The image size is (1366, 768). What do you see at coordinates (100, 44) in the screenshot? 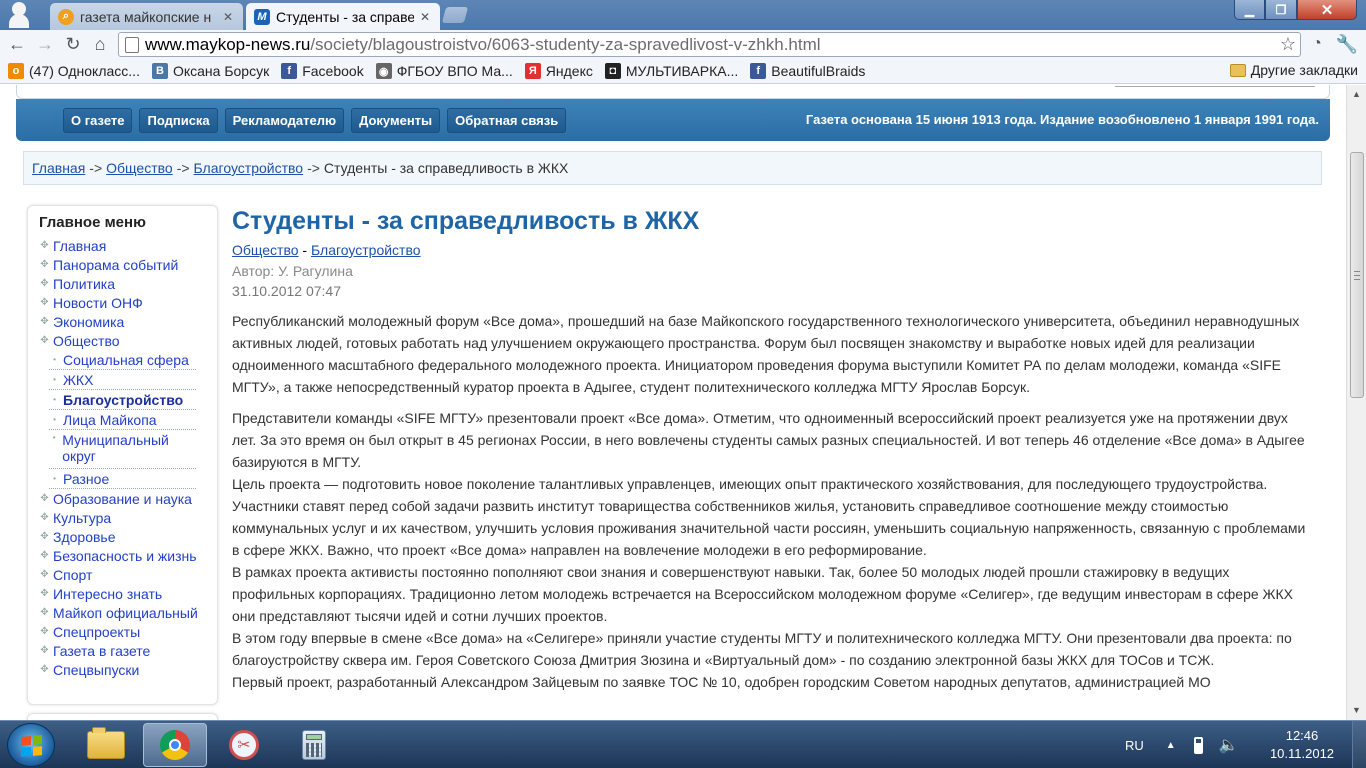
I see `home-icon: ⌂` at bounding box center [100, 44].